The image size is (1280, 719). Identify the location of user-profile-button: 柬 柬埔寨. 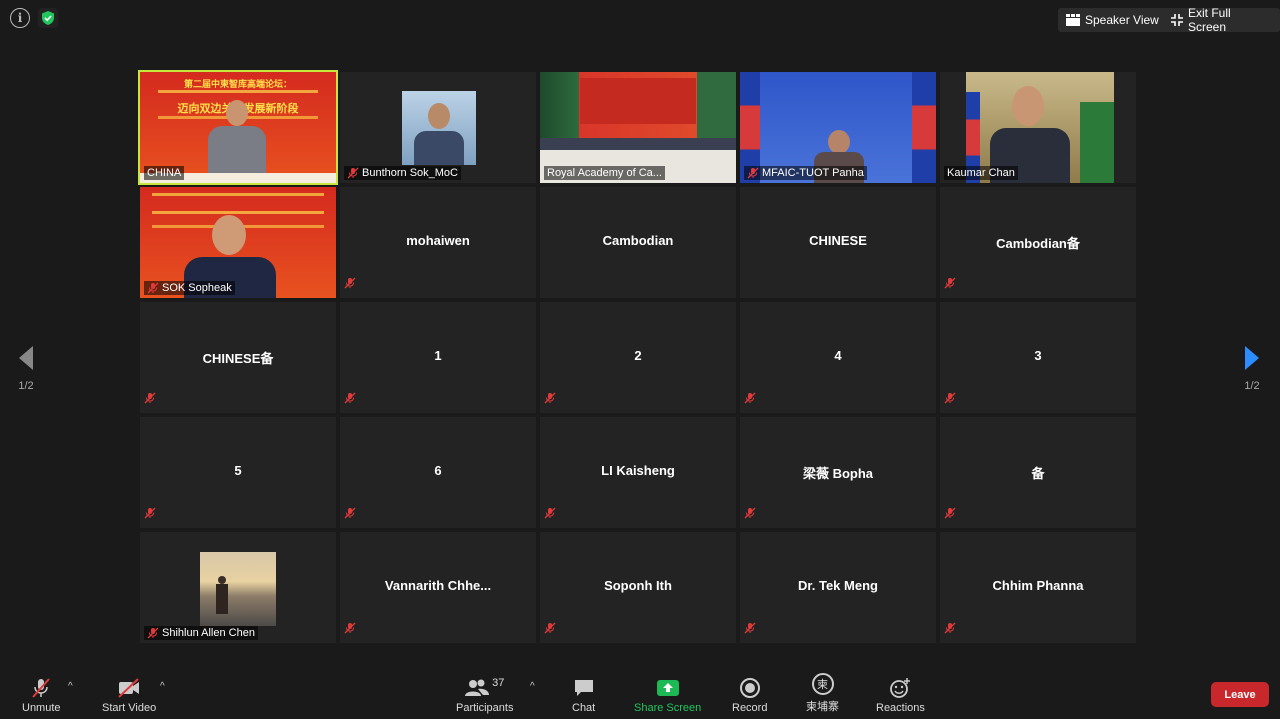
(822, 693).